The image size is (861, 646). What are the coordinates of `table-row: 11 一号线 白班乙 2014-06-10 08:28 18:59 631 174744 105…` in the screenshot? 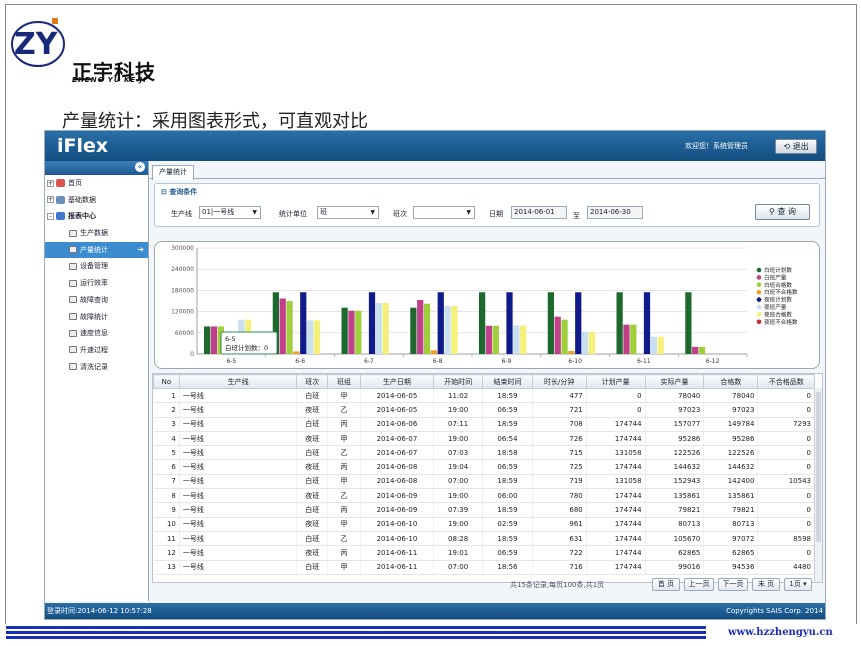 It's located at (484, 539).